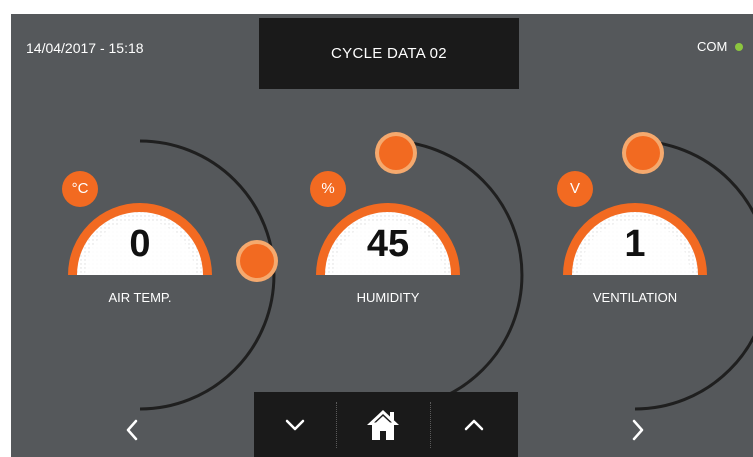 Image resolution: width=753 pixels, height=457 pixels. What do you see at coordinates (574, 188) in the screenshot?
I see `ventilation-unit-badge: V` at bounding box center [574, 188].